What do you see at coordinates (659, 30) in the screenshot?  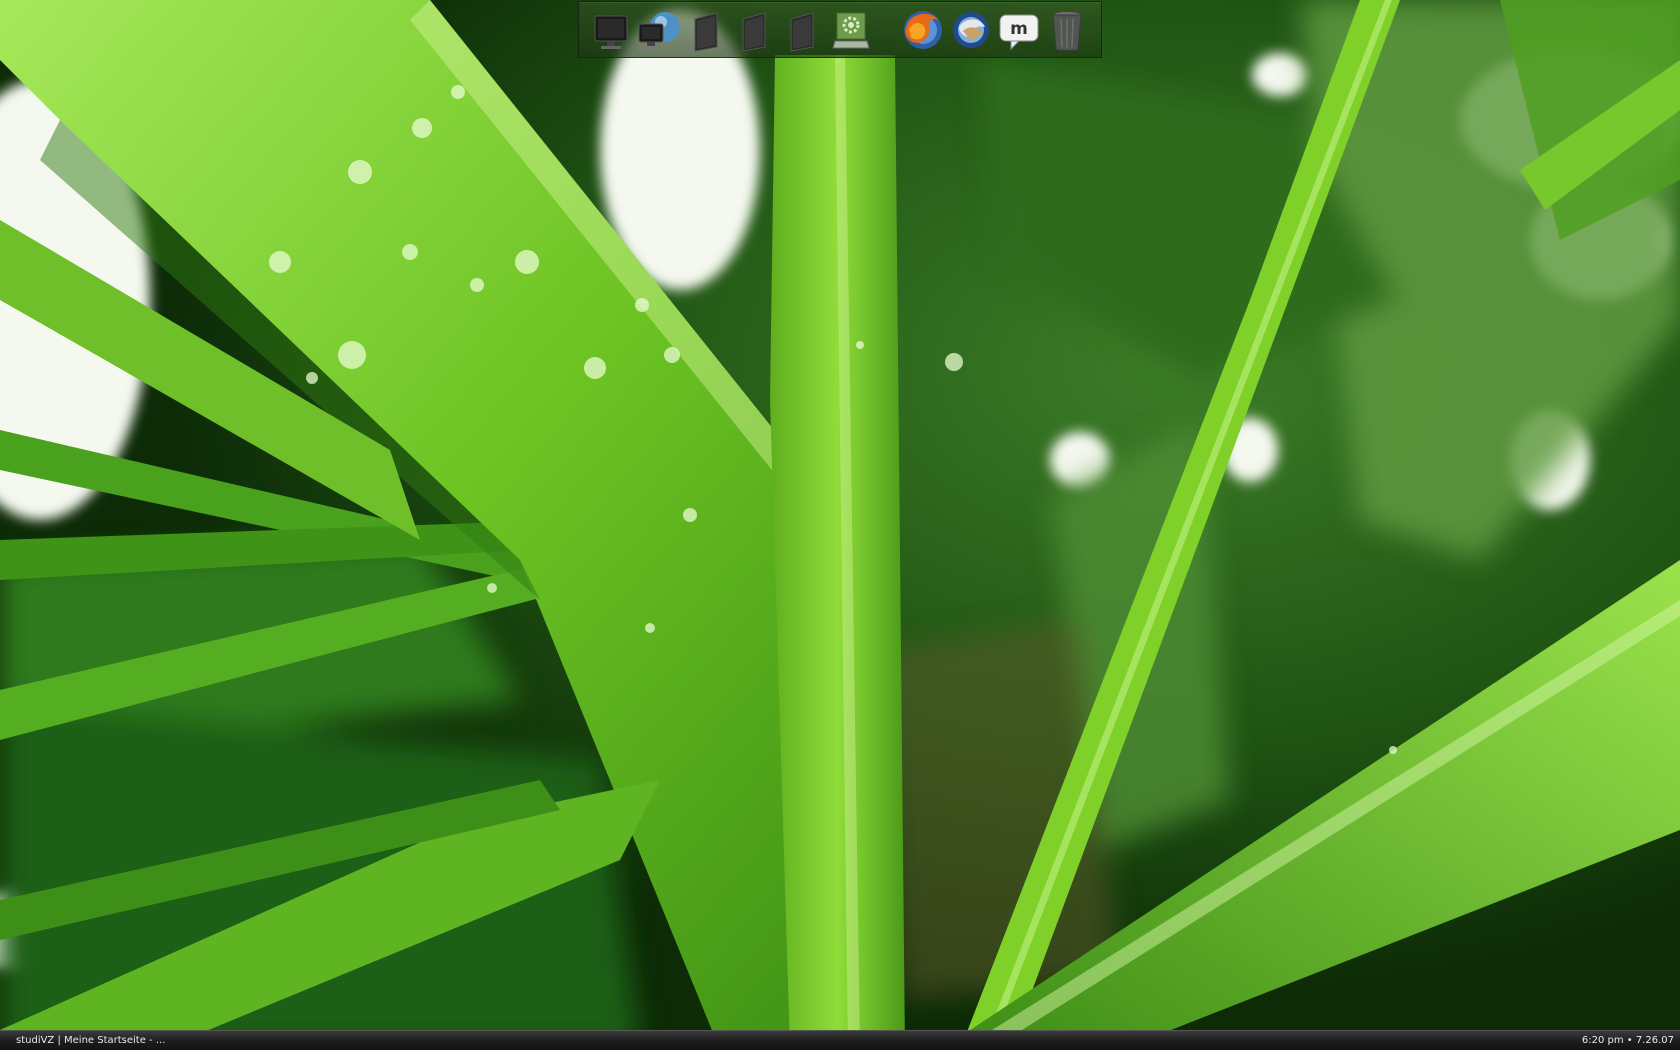 I see `network-globe-icon` at bounding box center [659, 30].